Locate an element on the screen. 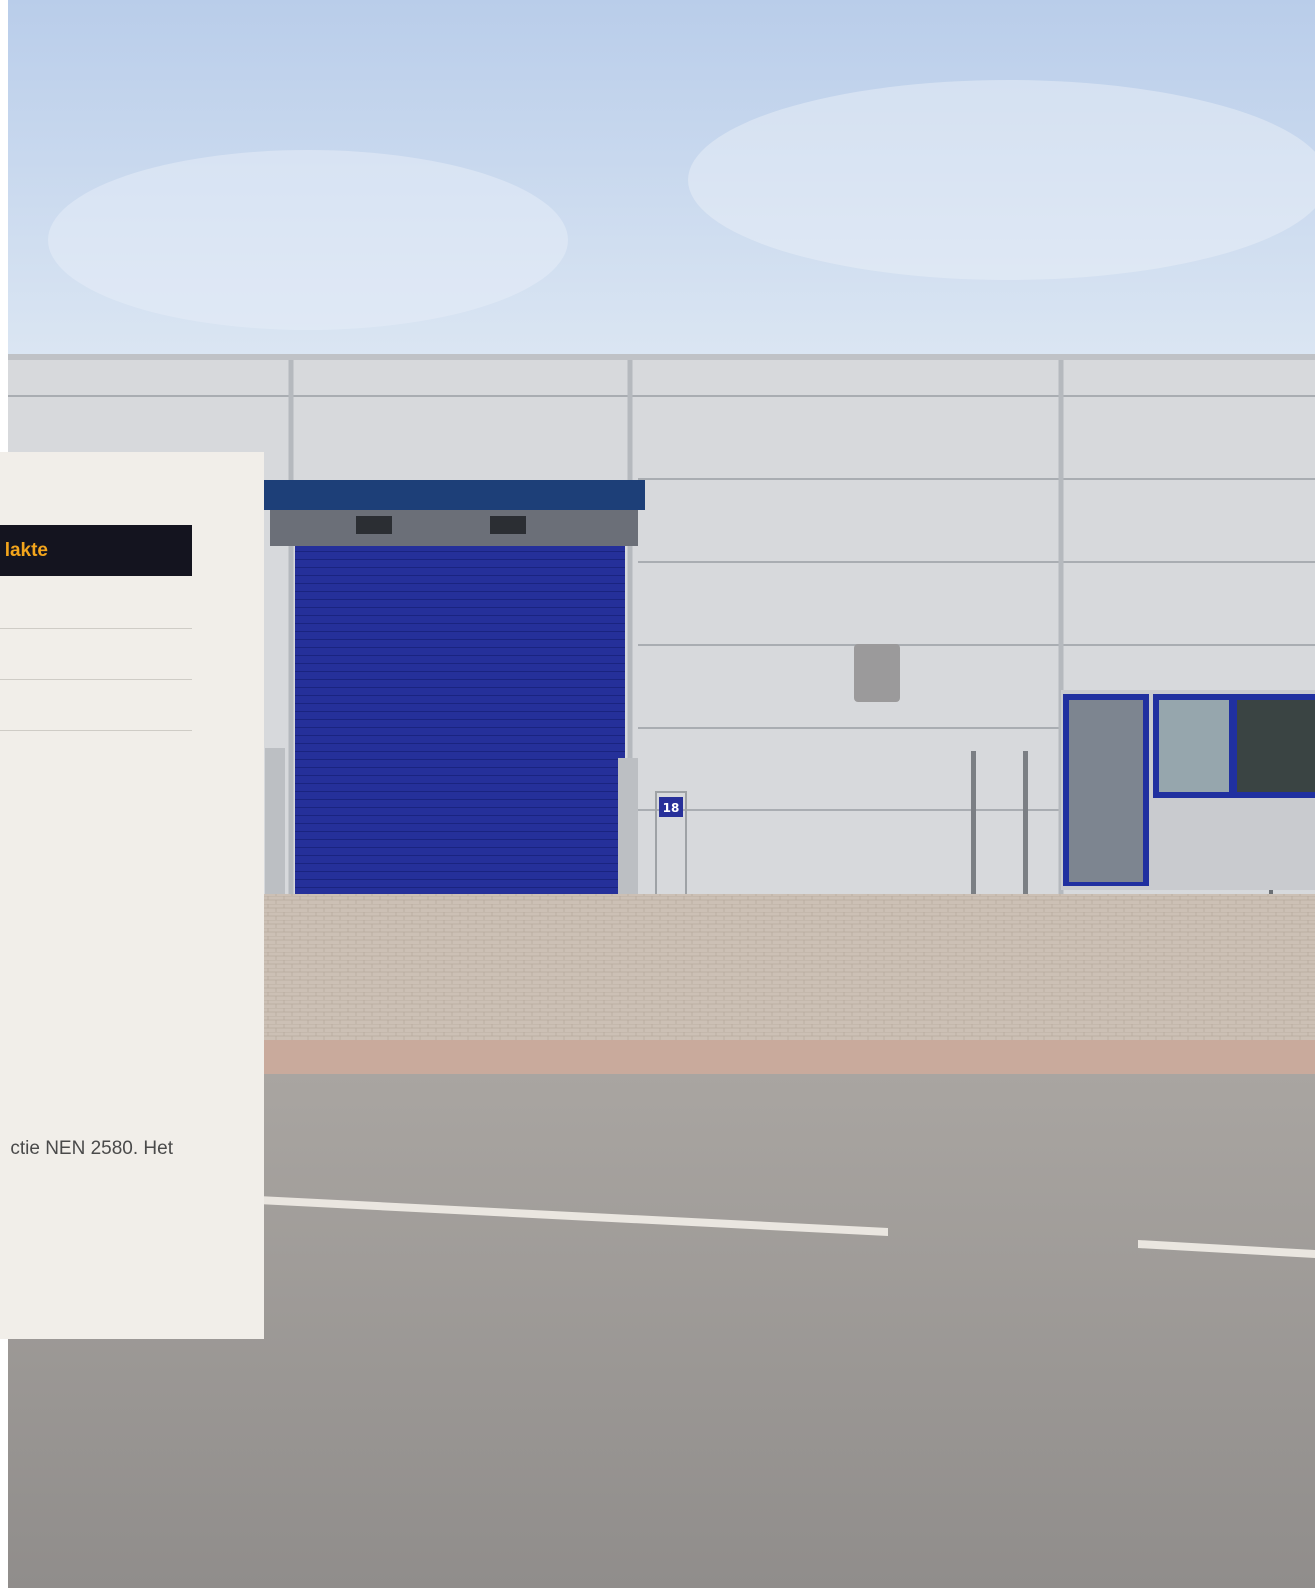 This screenshot has width=1315, height=1588. info-panel is located at coordinates (132, 895).